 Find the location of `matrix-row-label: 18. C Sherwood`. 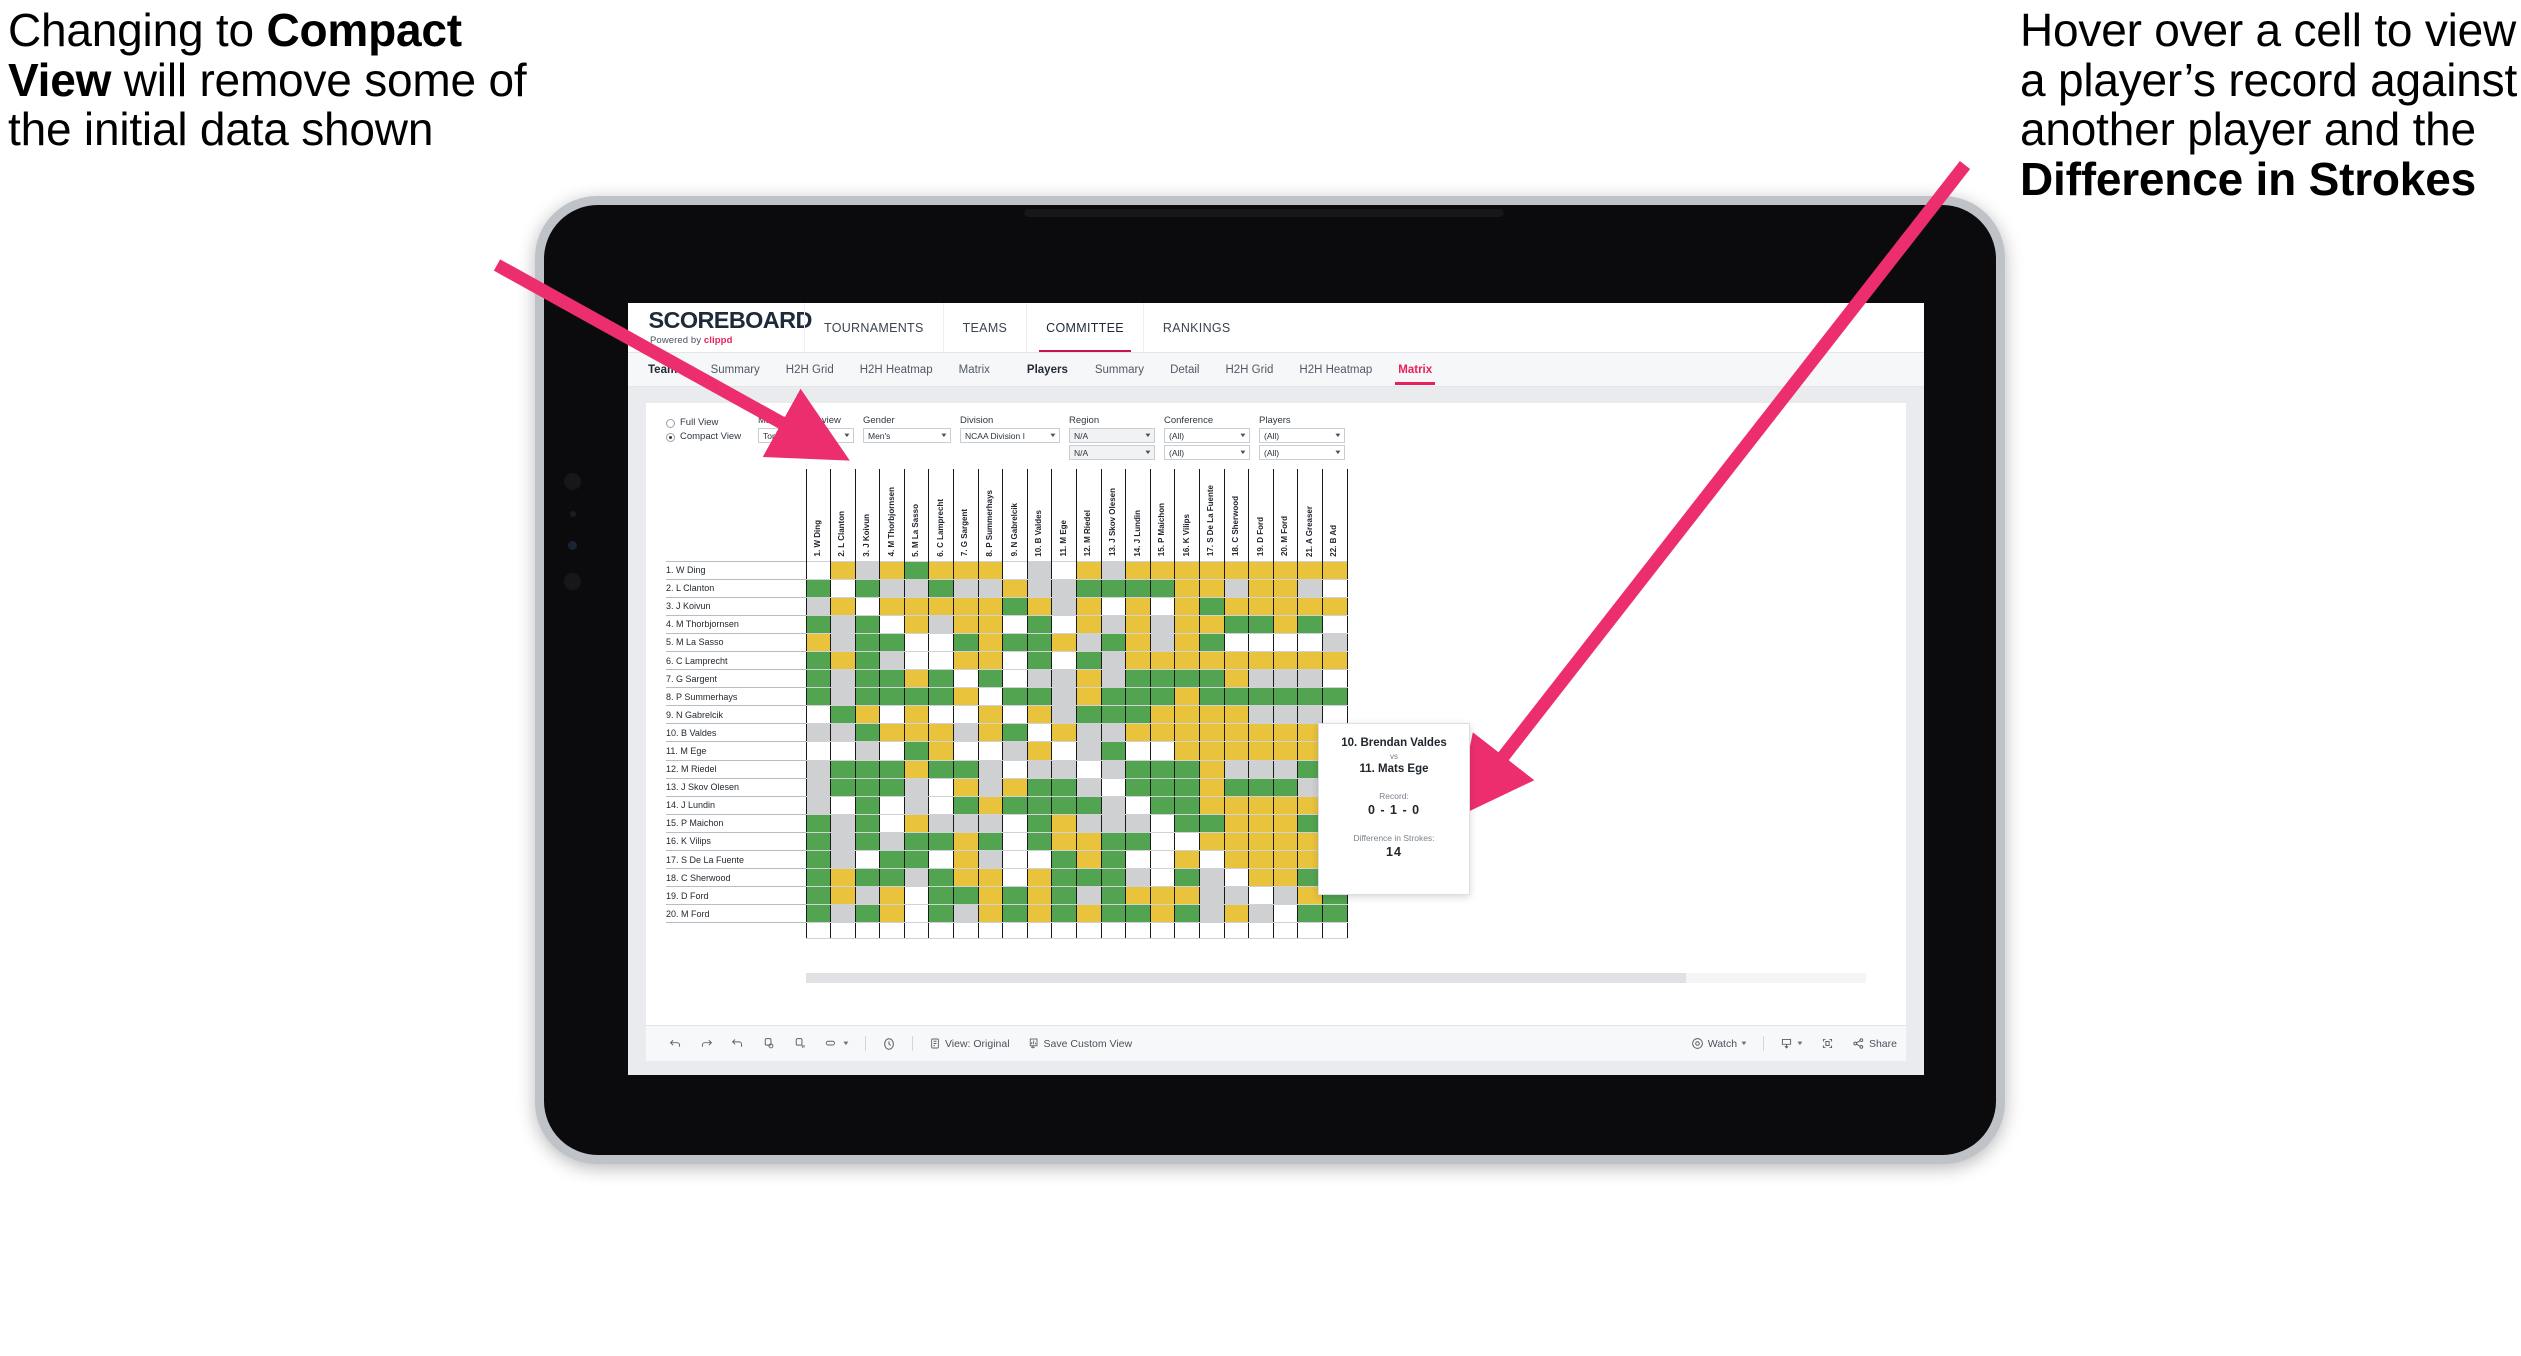

matrix-row-label: 18. C Sherwood is located at coordinates (736, 877).